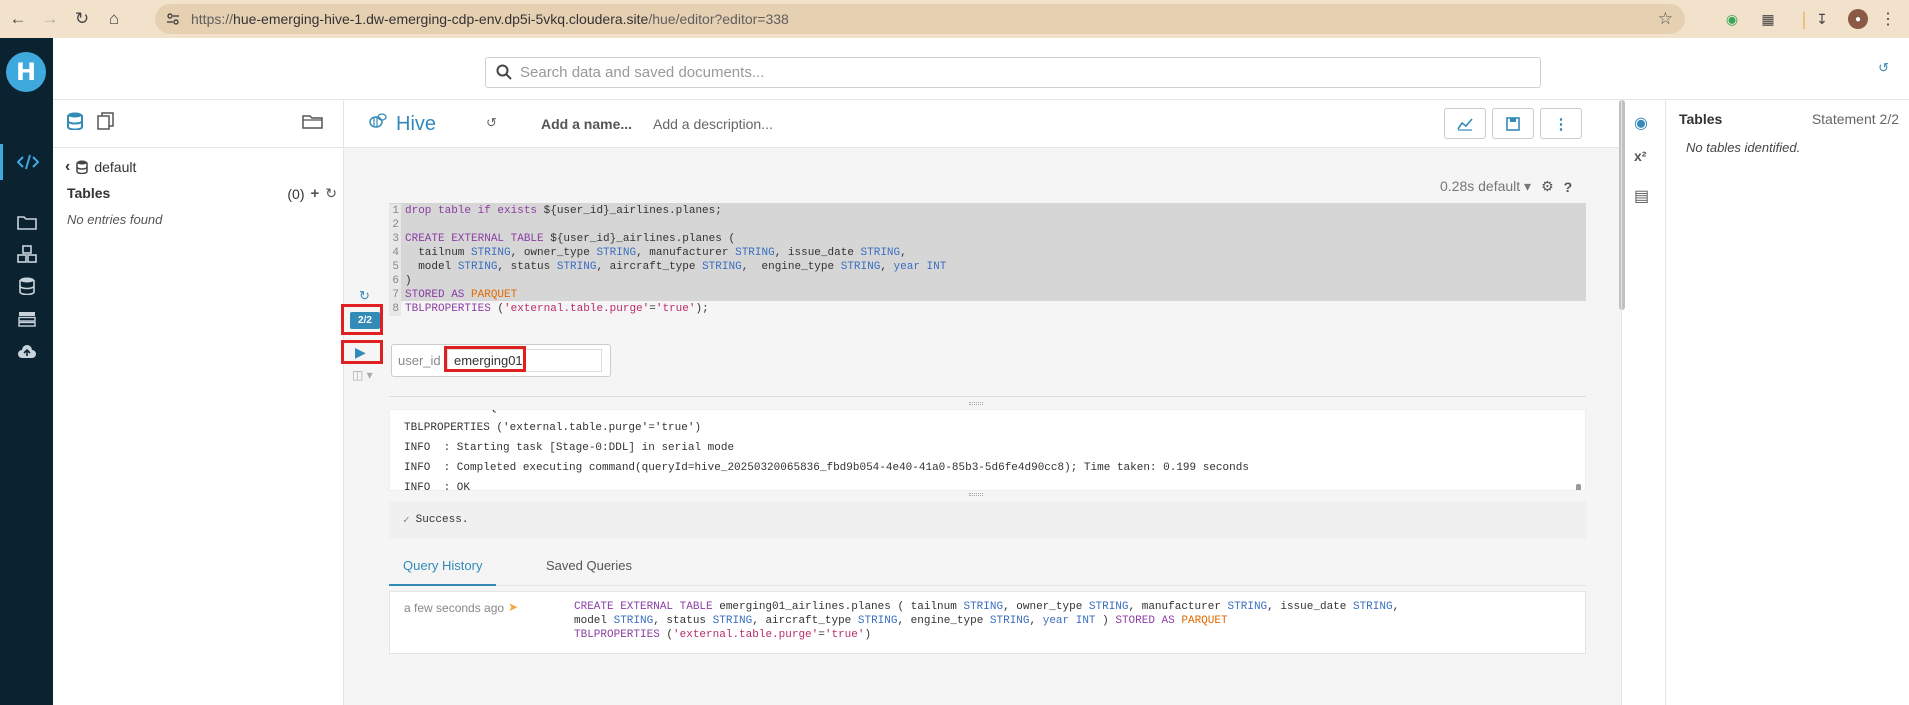 This screenshot has width=1909, height=705. What do you see at coordinates (416, 124) in the screenshot?
I see `dialect-name: Hive` at bounding box center [416, 124].